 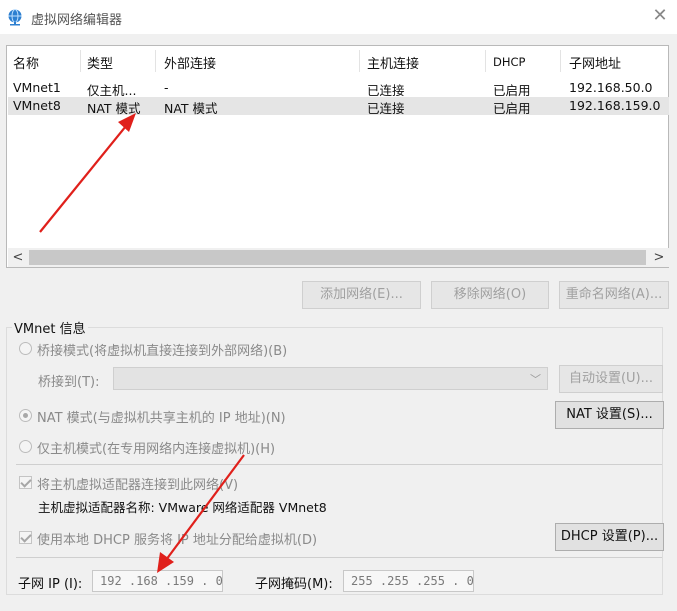 I want to click on row-dhcp: 已启用, so click(x=512, y=108).